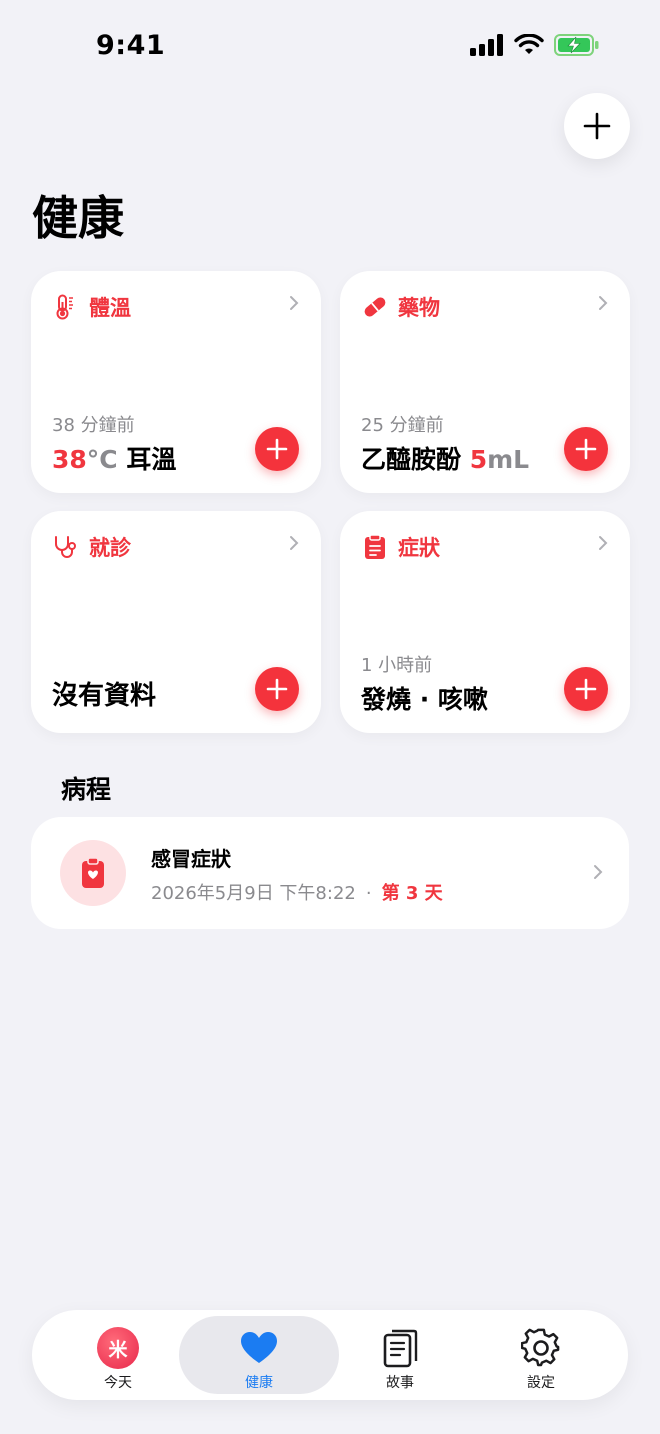  I want to click on tab-stories: 故事, so click(400, 1355).